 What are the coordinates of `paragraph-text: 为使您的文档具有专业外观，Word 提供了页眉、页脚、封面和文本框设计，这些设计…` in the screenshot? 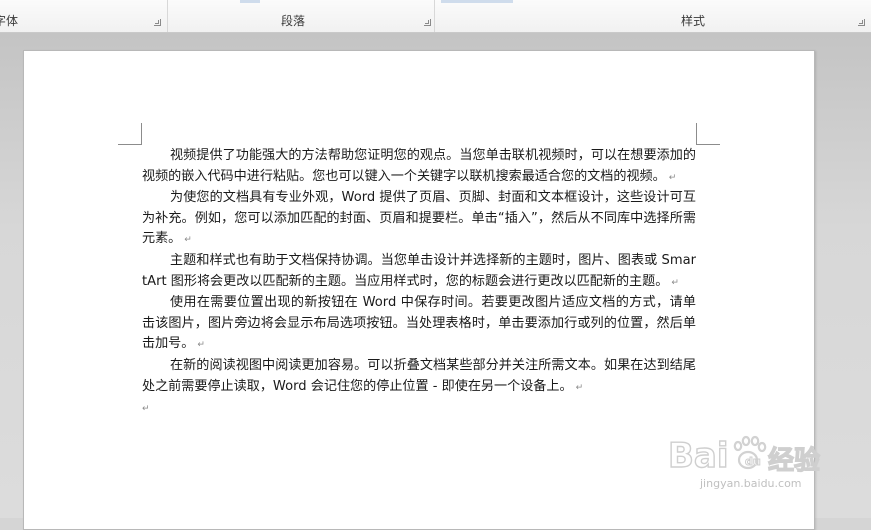 It's located at (419, 218).